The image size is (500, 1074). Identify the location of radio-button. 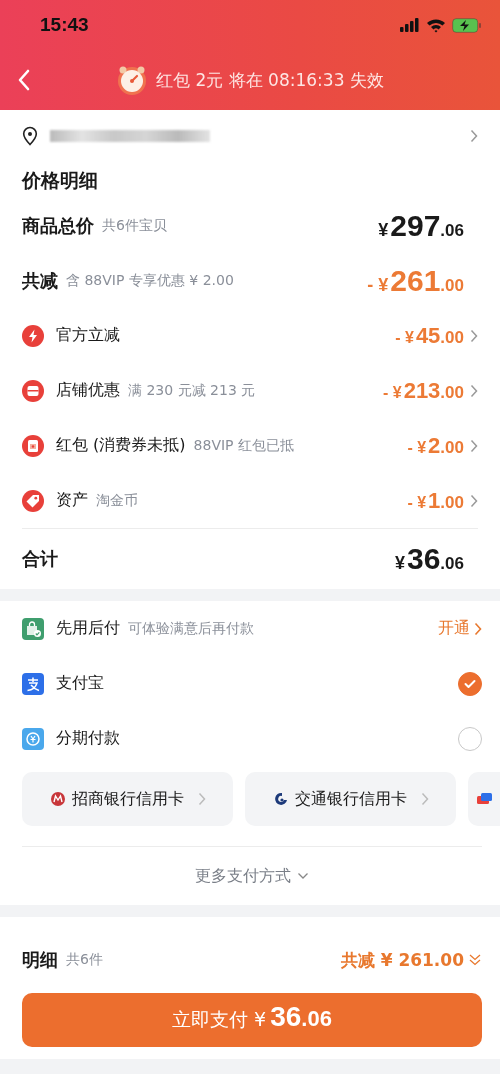
(470, 683).